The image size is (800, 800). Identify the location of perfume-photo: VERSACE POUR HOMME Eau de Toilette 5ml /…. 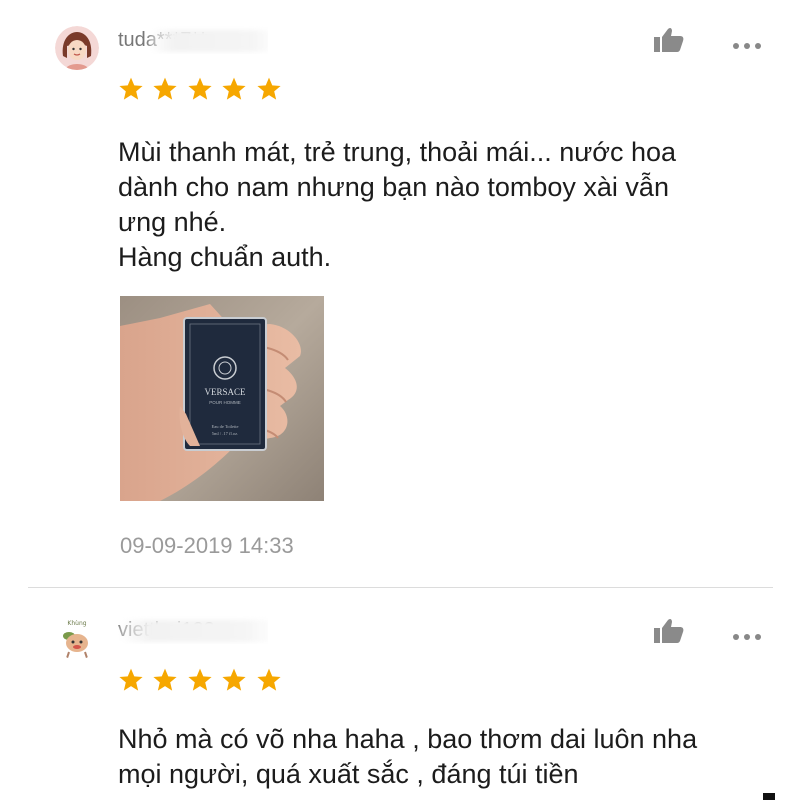
(222, 398).